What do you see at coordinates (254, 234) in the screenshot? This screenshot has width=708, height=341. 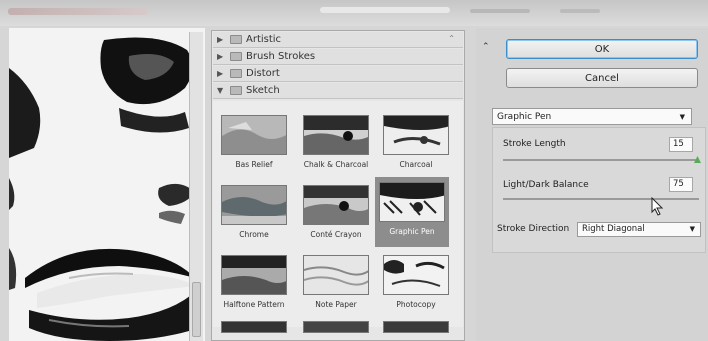 I see `thumbnail-label: Chrome` at bounding box center [254, 234].